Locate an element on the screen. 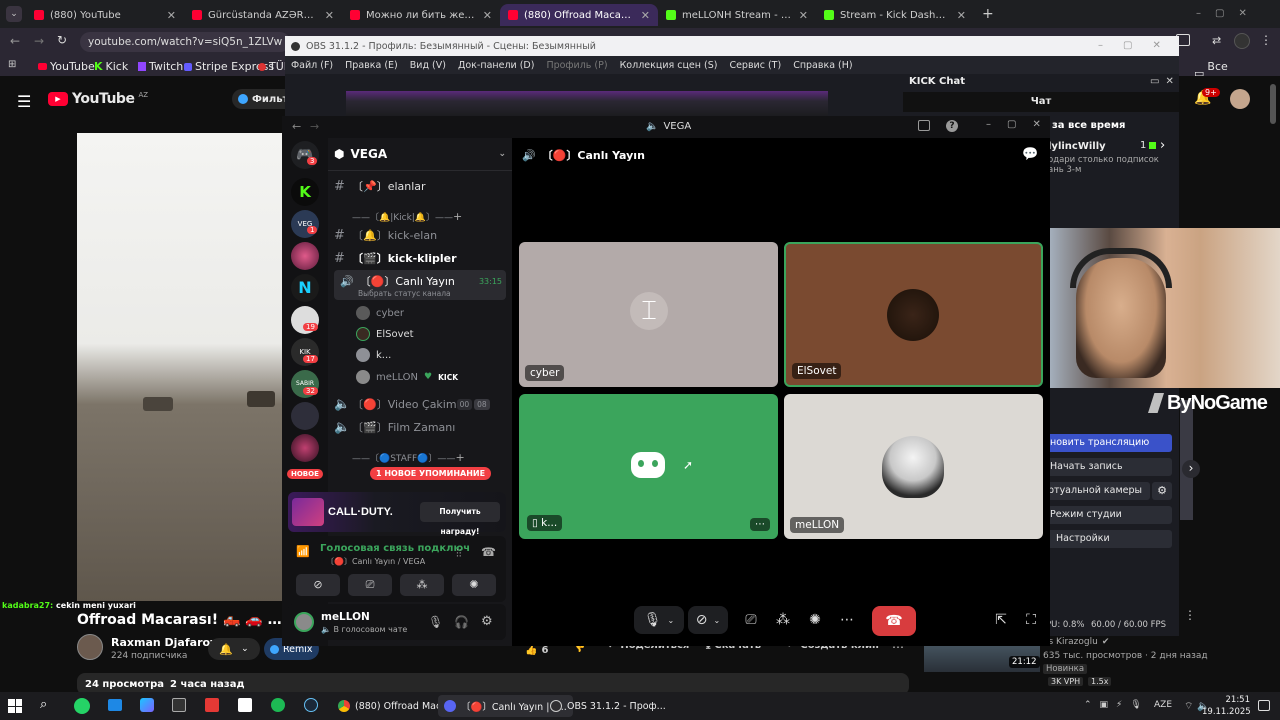 The height and width of the screenshot is (720, 1280). server-icon: N is located at coordinates (305, 288).